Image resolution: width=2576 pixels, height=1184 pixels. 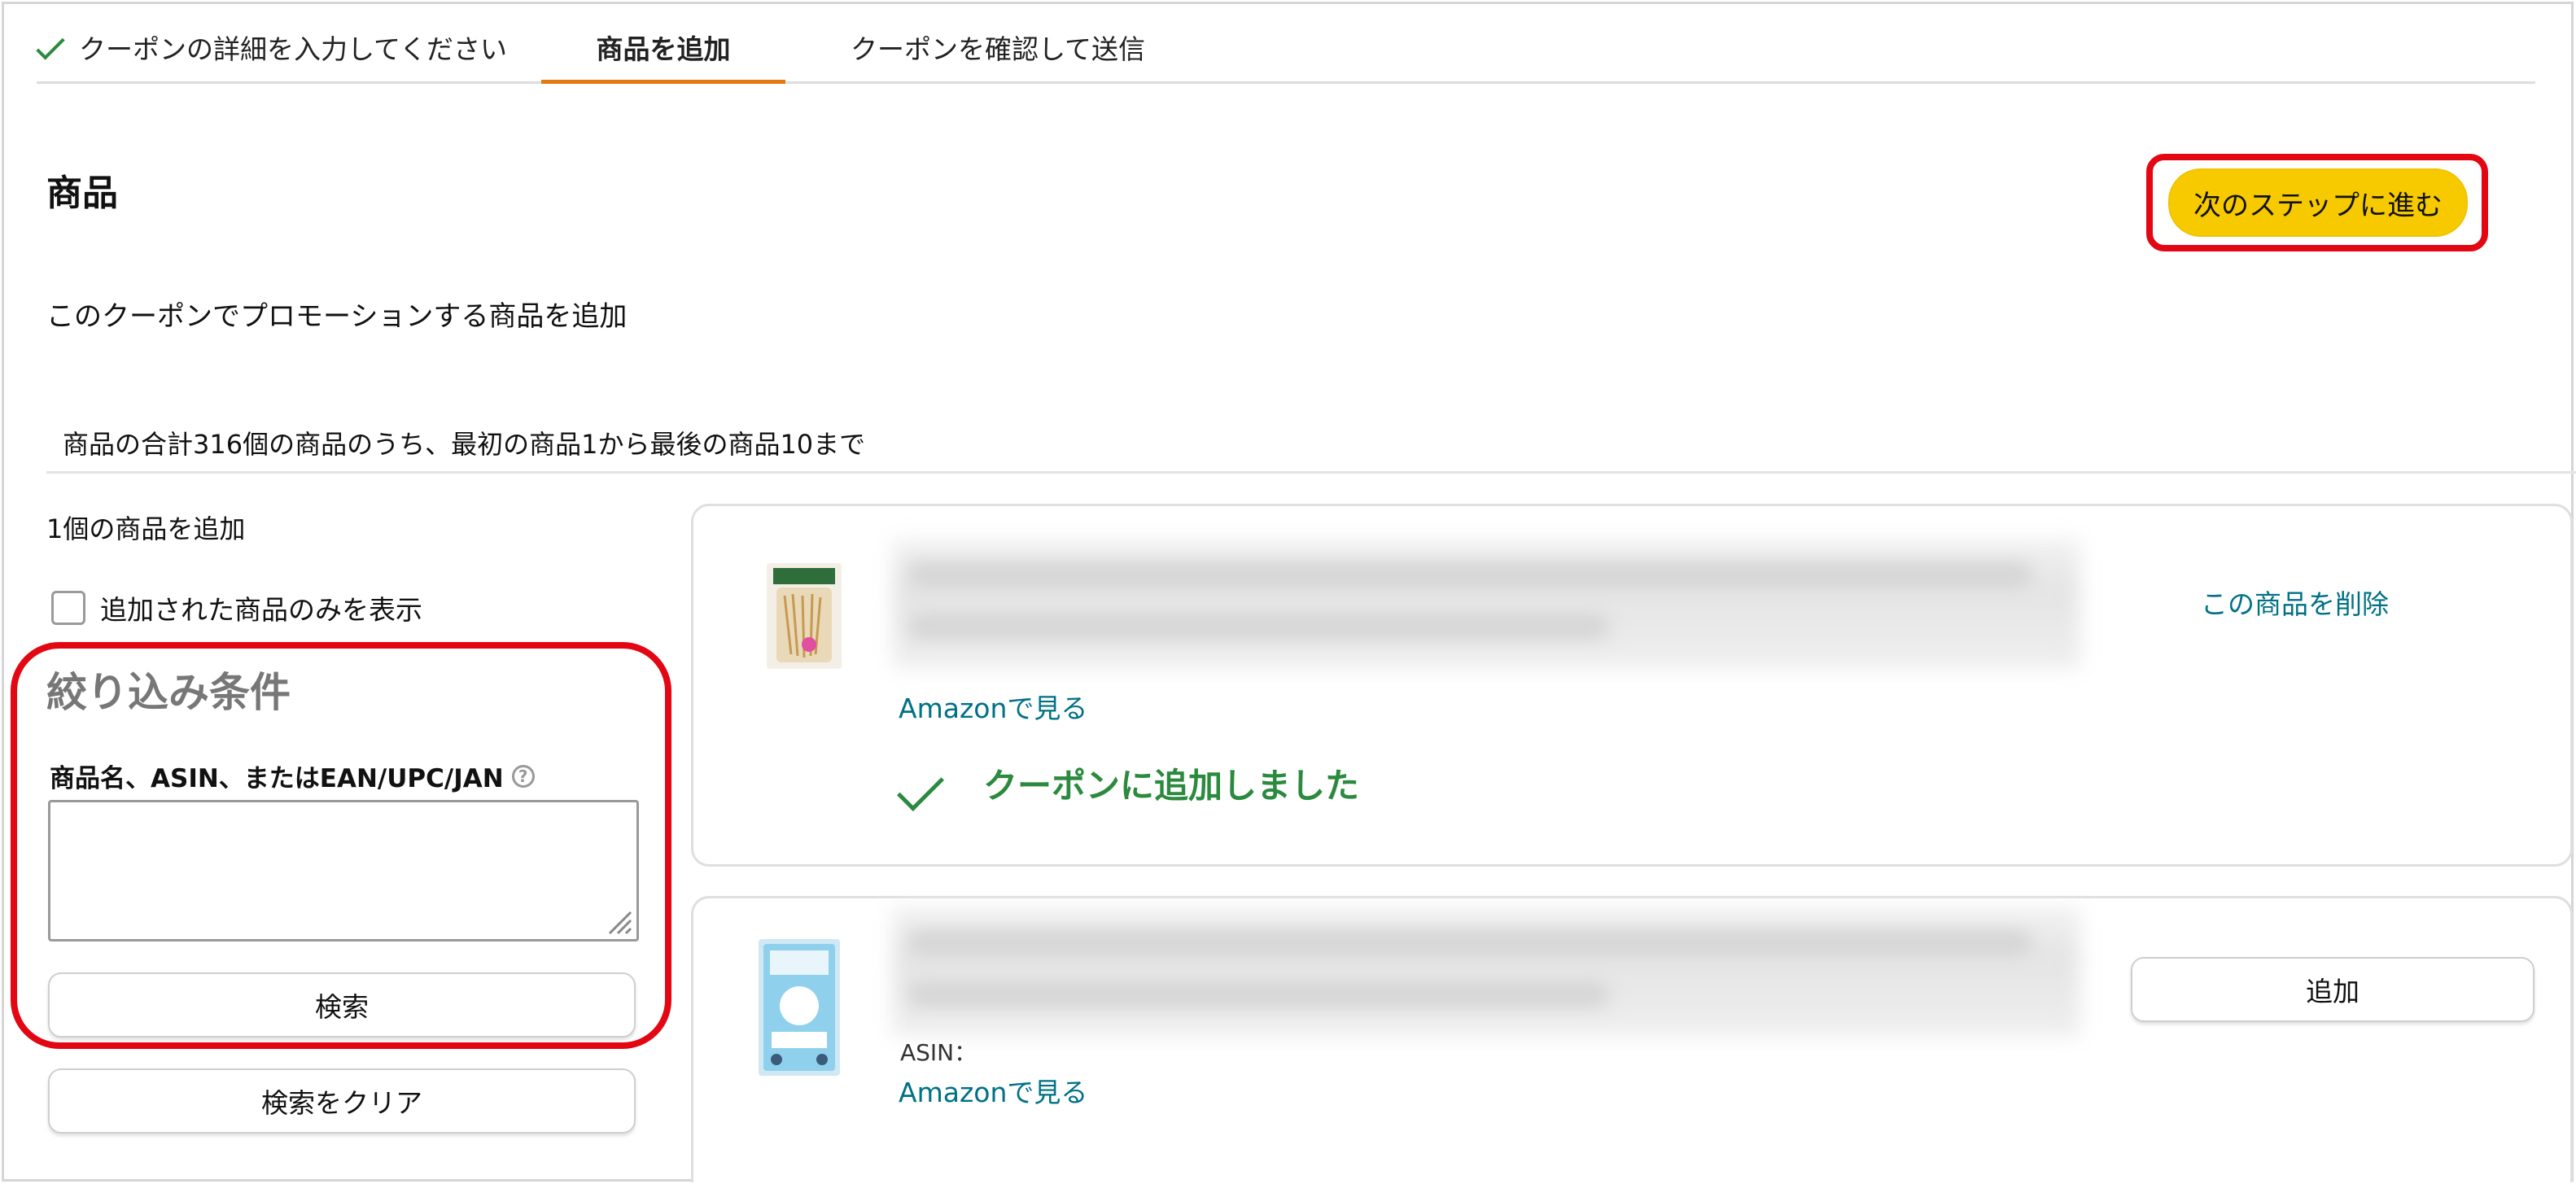 I want to click on step-tabs: クーポンの詳細を入力してください 商品を追加 クーポンを確認して送信, so click(x=1285, y=55).